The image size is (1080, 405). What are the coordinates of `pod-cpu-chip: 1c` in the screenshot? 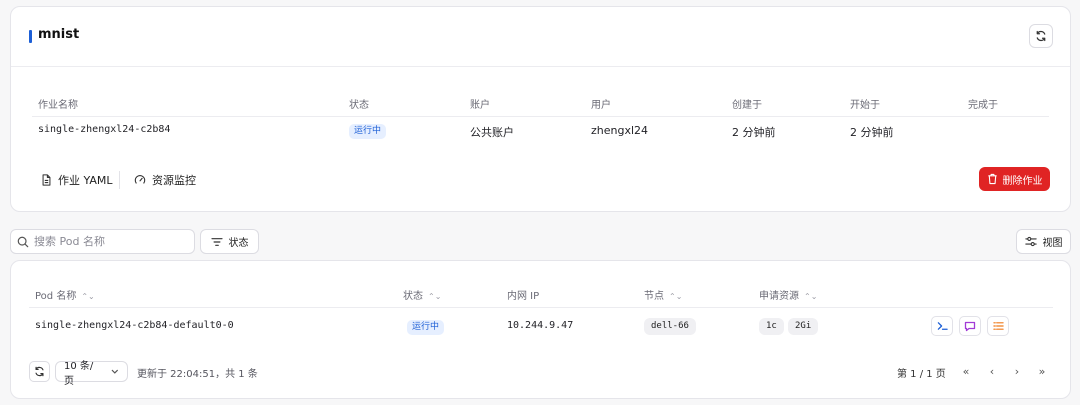 It's located at (771, 326).